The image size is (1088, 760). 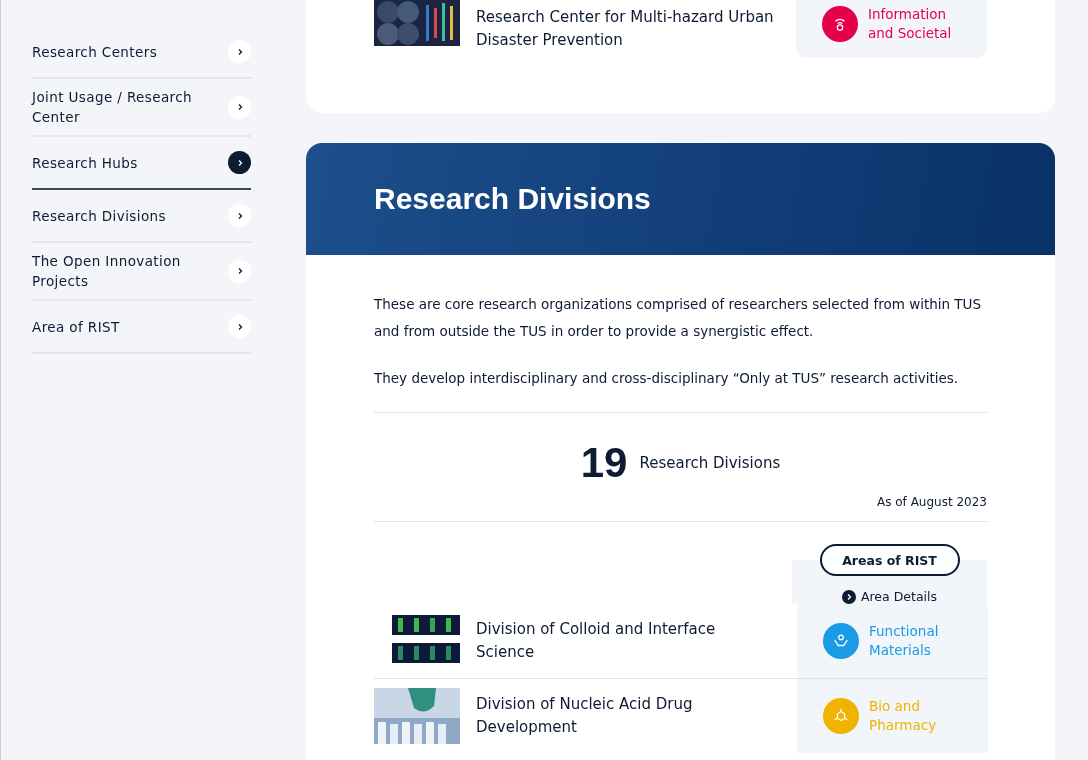 I want to click on sidebar-item: Research Divisions, so click(x=141, y=216).